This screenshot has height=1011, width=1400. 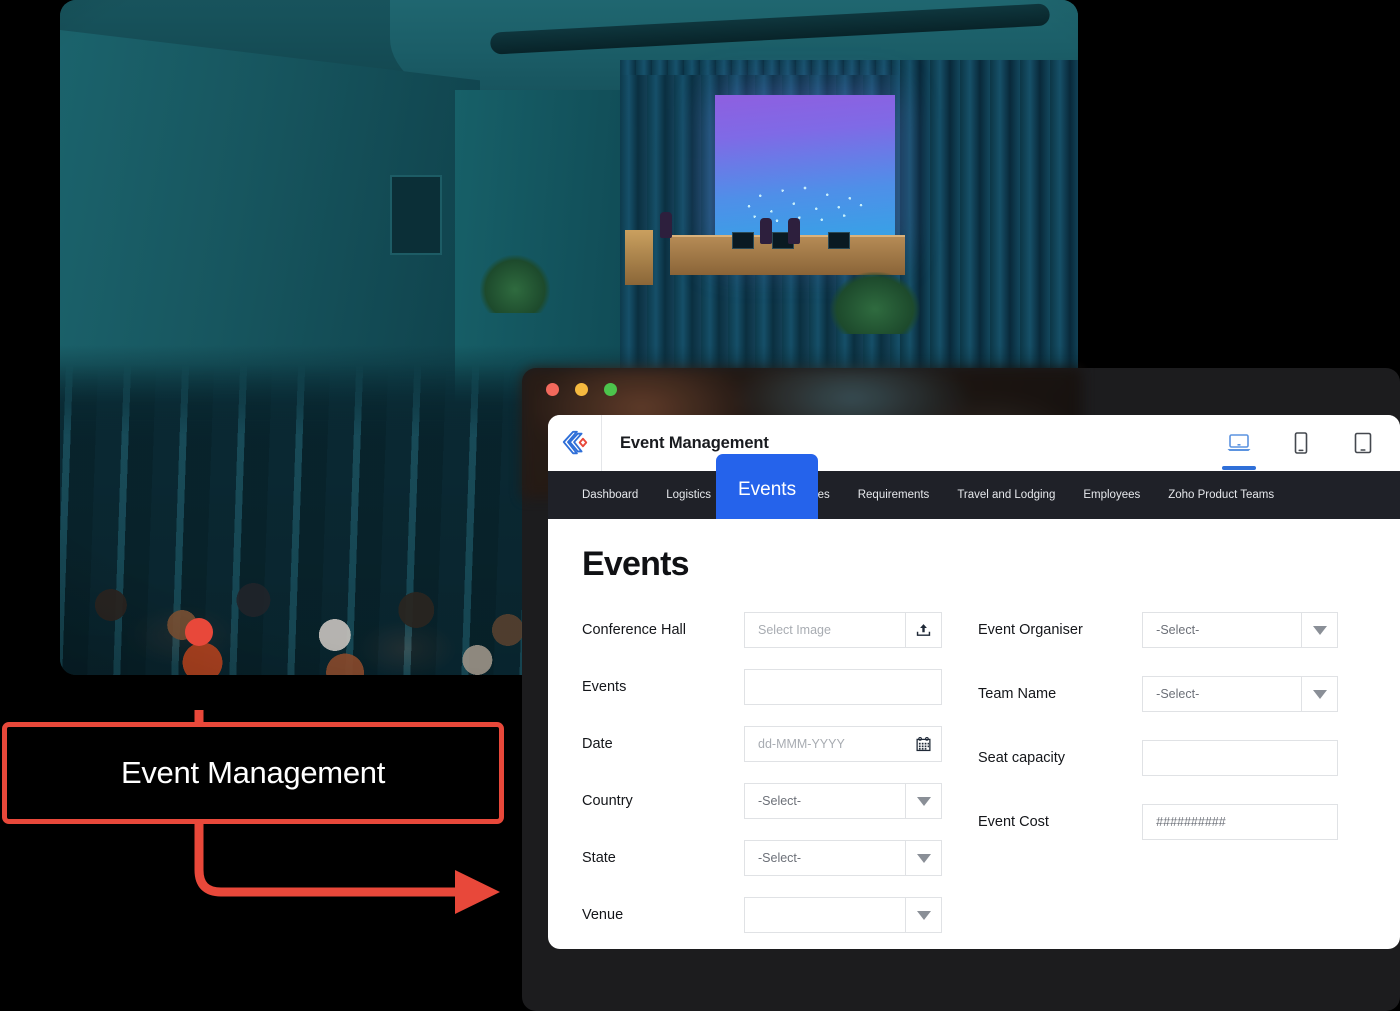 I want to click on device-view-switcher, so click(x=1301, y=443).